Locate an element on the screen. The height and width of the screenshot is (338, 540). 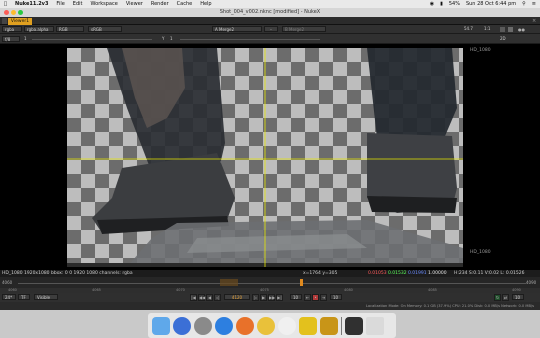
viewer-tab-strip is located at coordinates (270, 21).